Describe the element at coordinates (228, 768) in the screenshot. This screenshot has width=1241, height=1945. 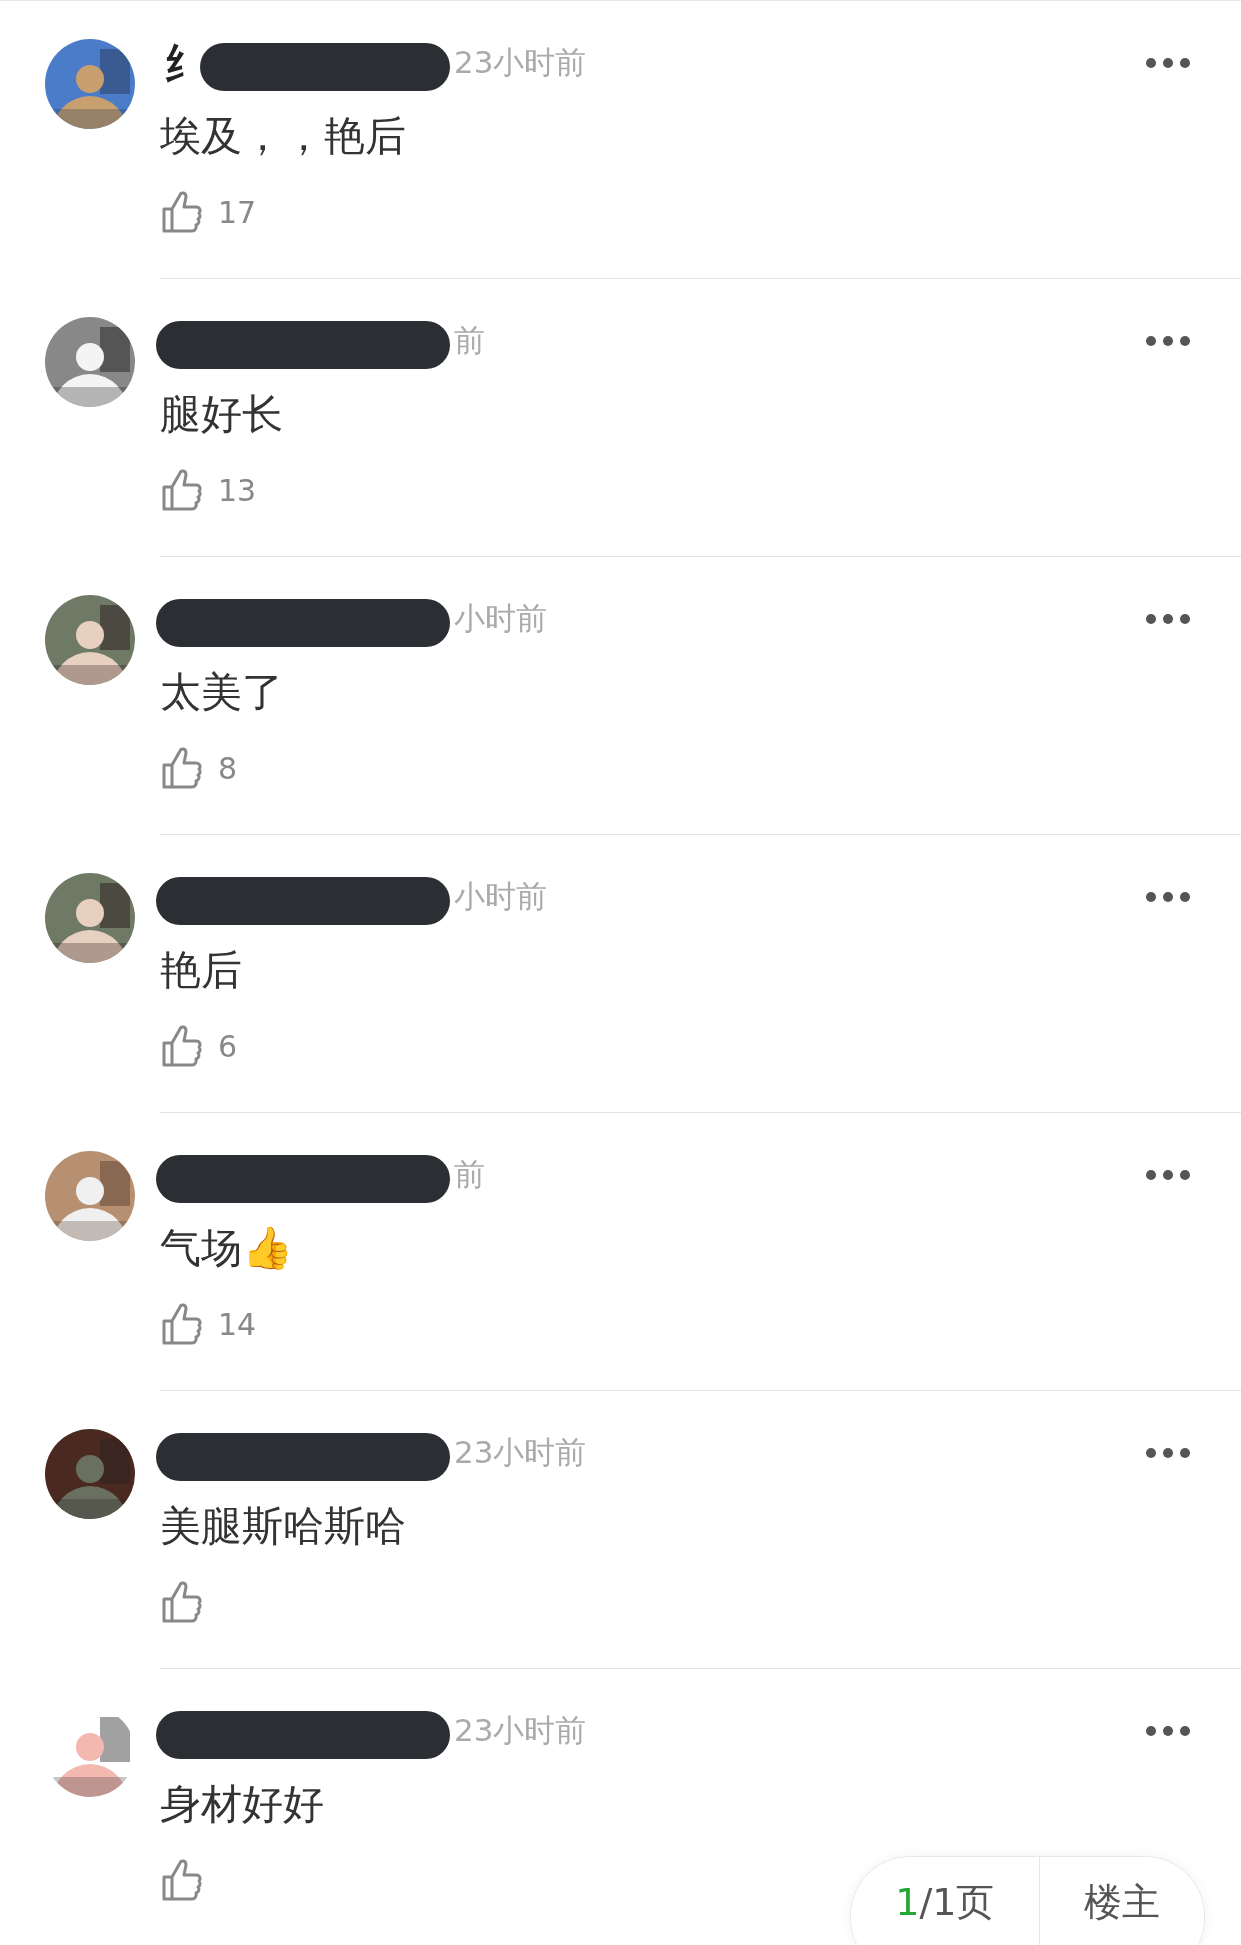
I see `like-count: 8` at that location.